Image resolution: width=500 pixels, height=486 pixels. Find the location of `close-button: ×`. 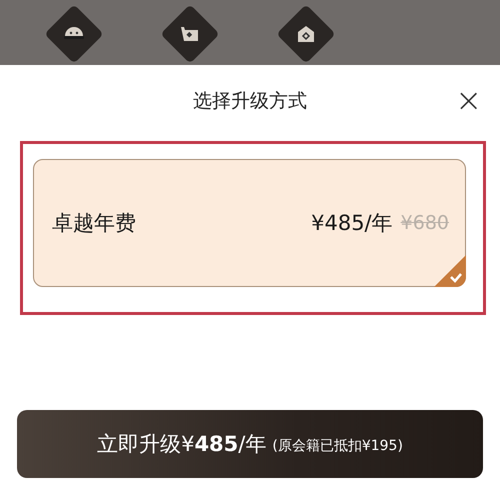

close-button: × is located at coordinates (468, 100).